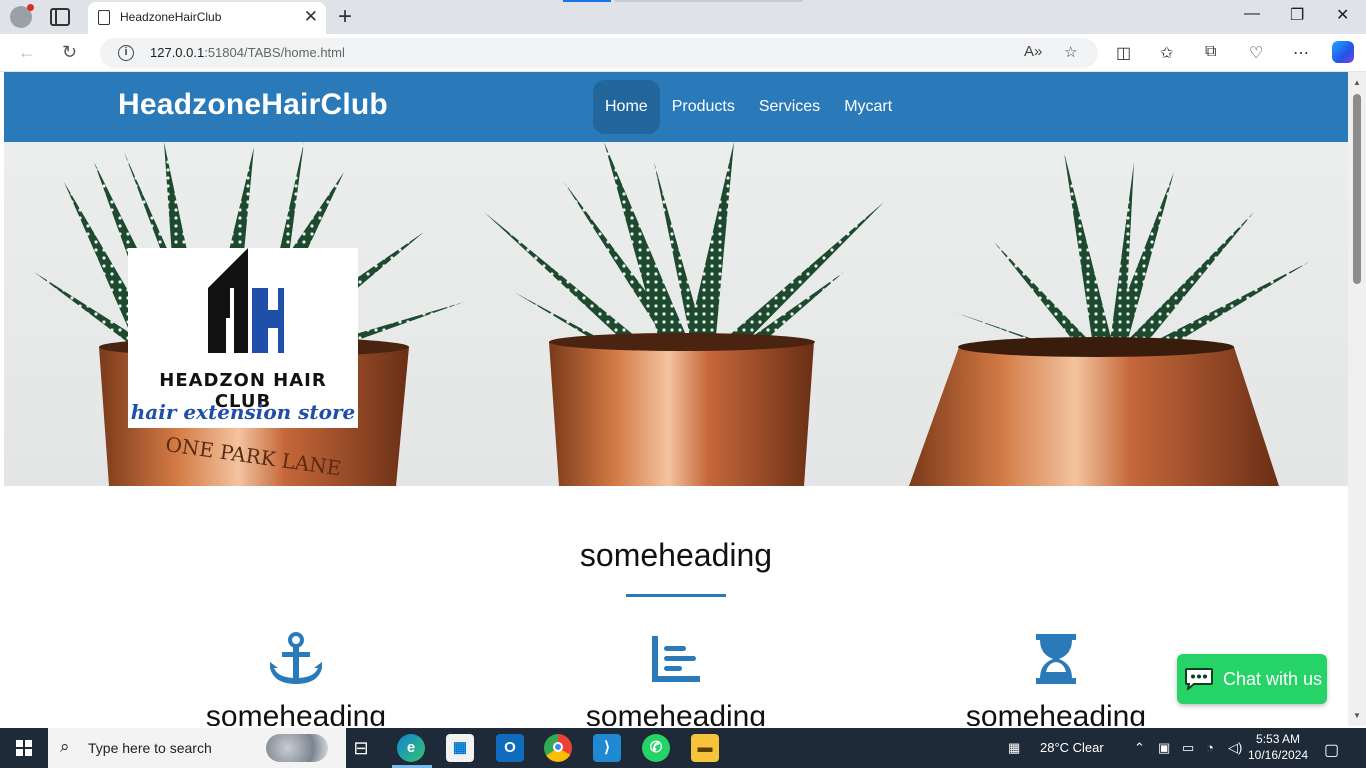 The image size is (1366, 768). Describe the element at coordinates (104, 17) in the screenshot. I see `page-icon` at that location.